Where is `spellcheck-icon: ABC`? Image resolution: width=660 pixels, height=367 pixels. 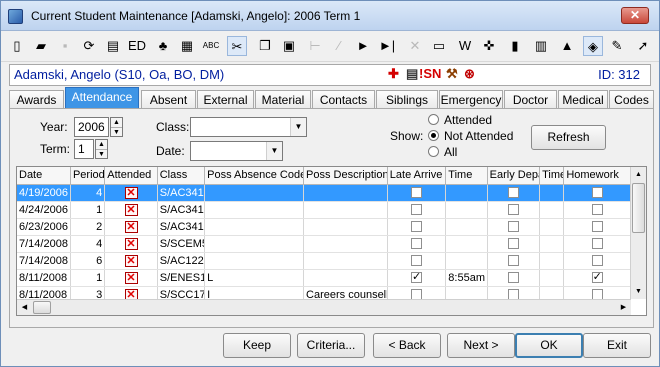 spellcheck-icon: ABC is located at coordinates (211, 46).